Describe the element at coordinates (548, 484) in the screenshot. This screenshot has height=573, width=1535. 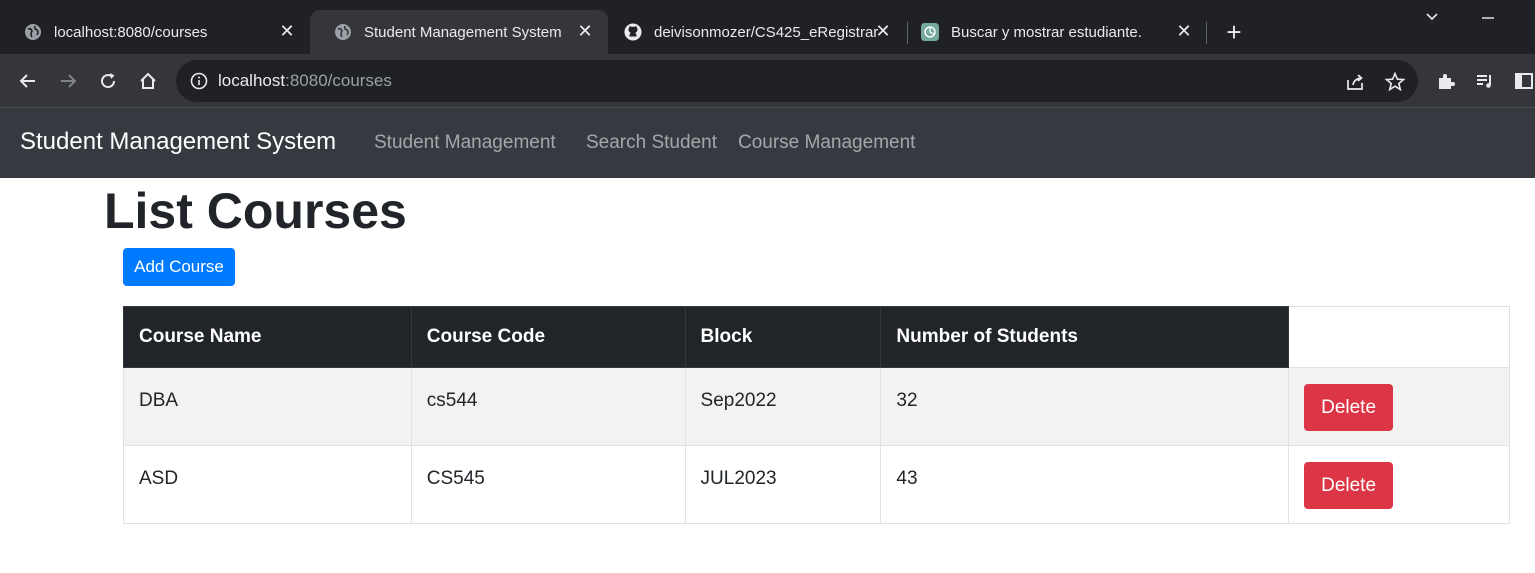
I see `cell-course-code: CS545` at that location.